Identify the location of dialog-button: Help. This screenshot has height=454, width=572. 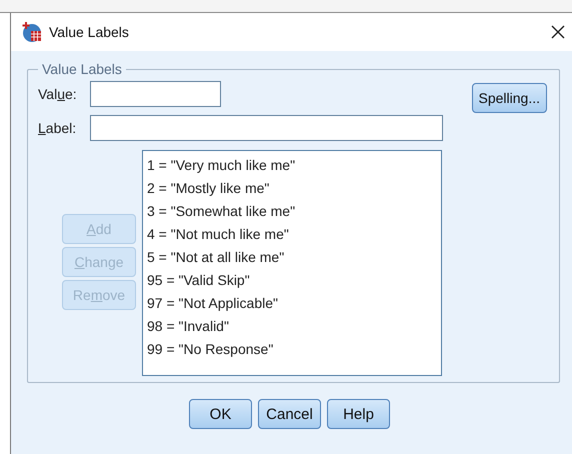
(358, 414).